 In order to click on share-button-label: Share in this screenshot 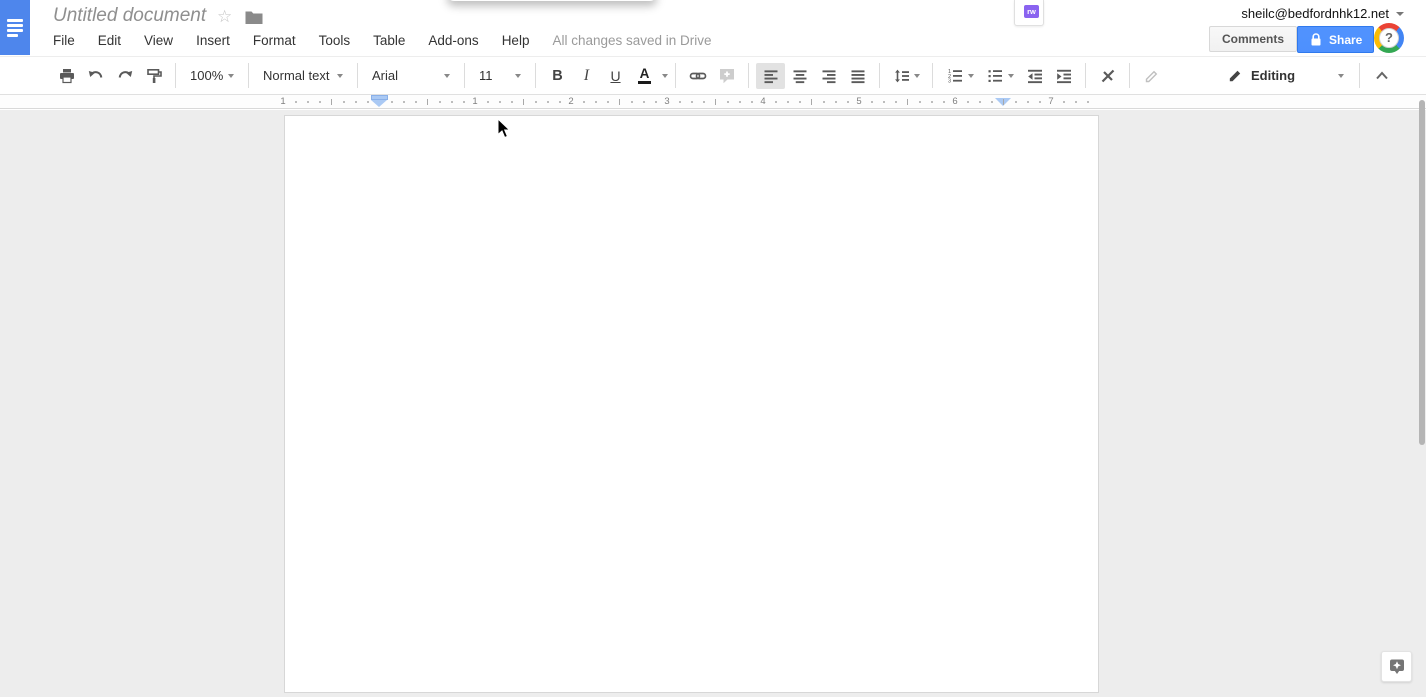, I will do `click(1346, 39)`.